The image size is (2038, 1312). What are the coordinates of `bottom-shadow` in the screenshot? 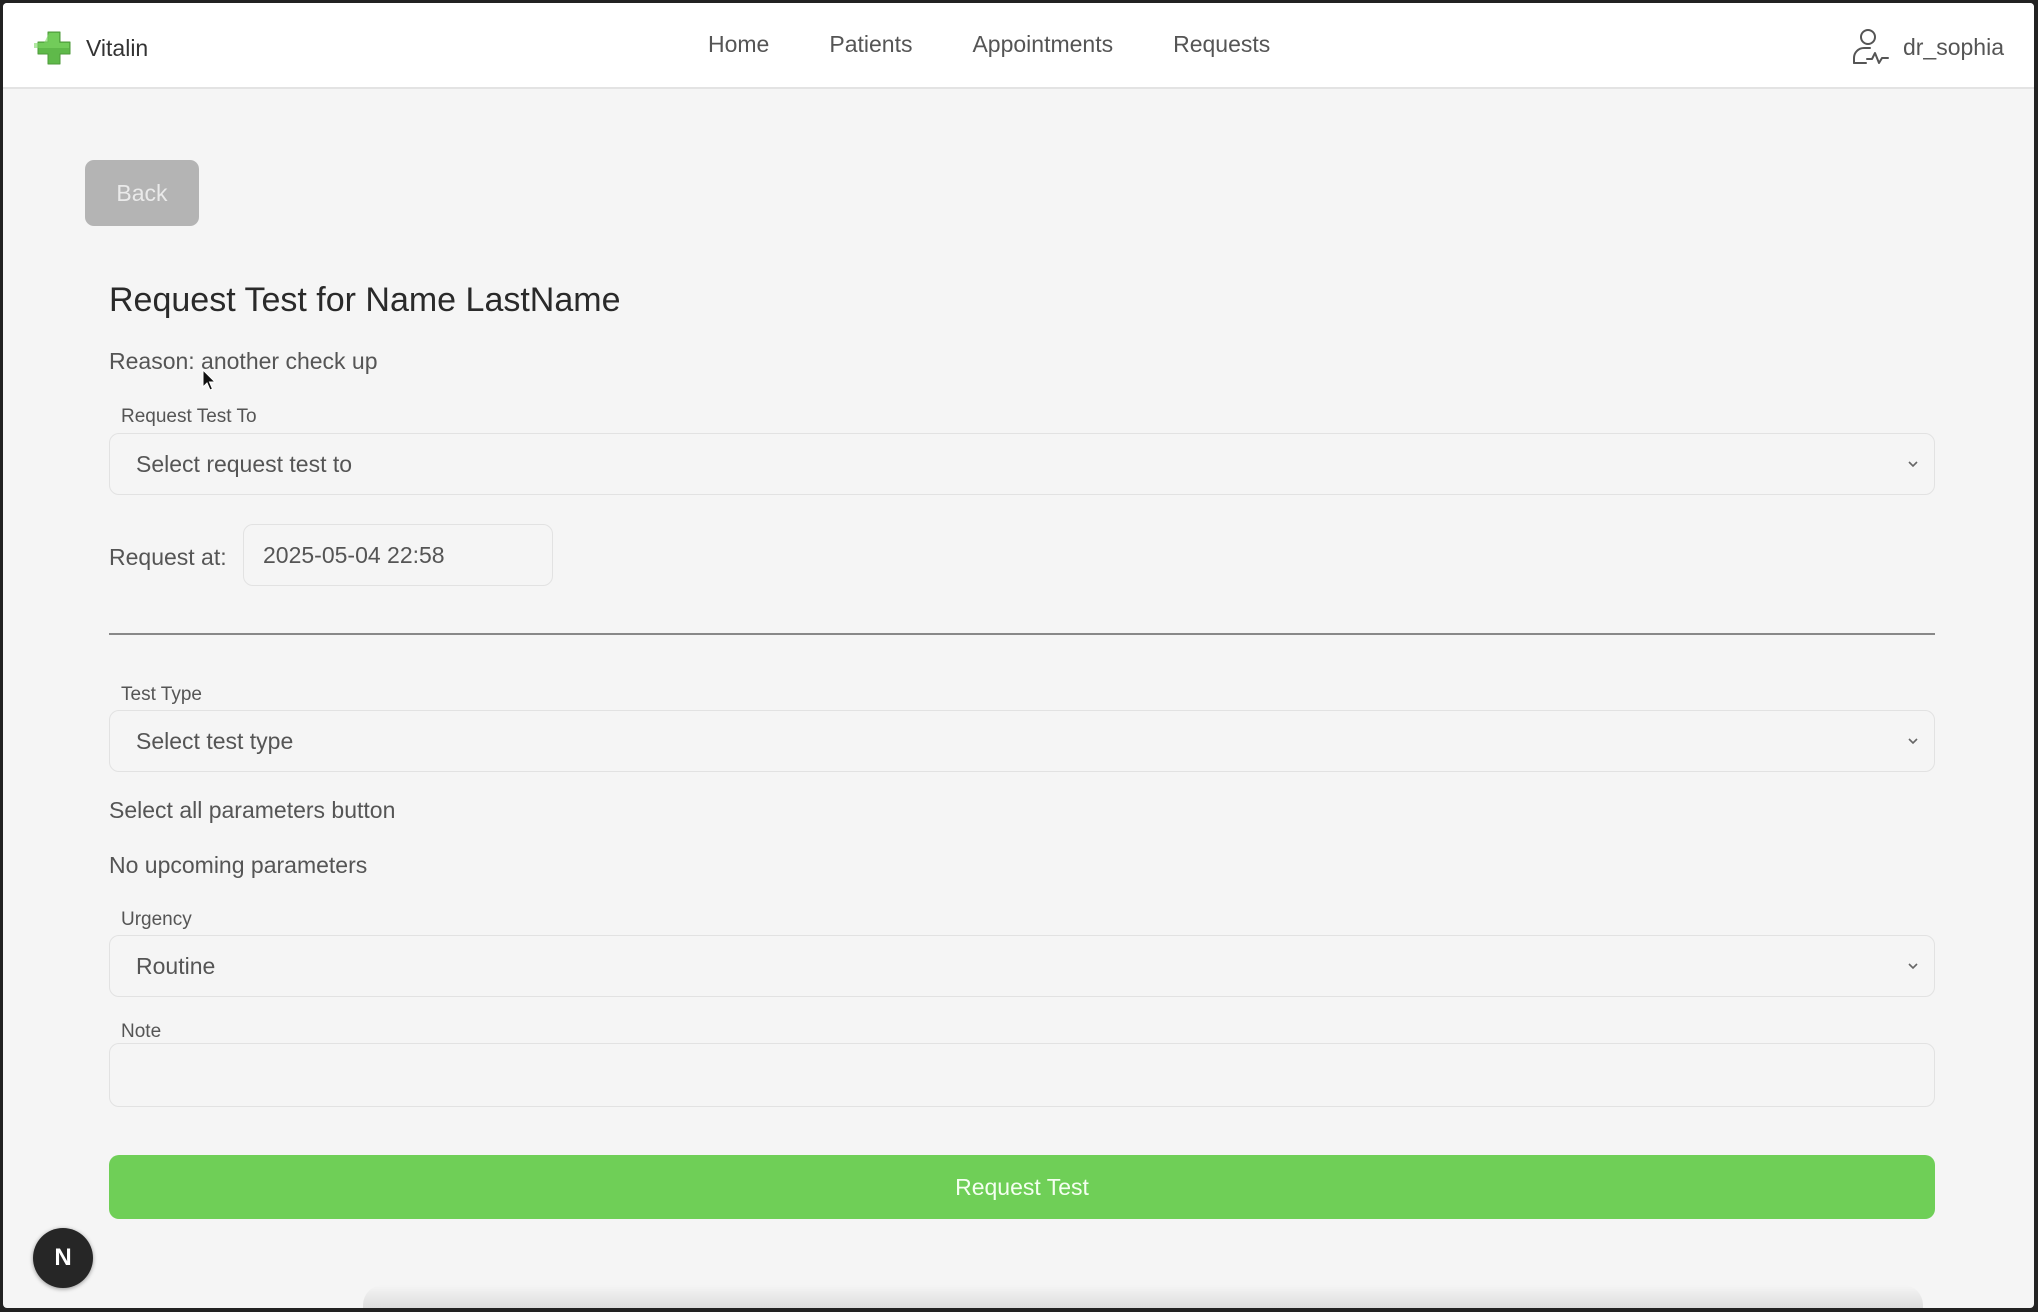 It's located at (1143, 1296).